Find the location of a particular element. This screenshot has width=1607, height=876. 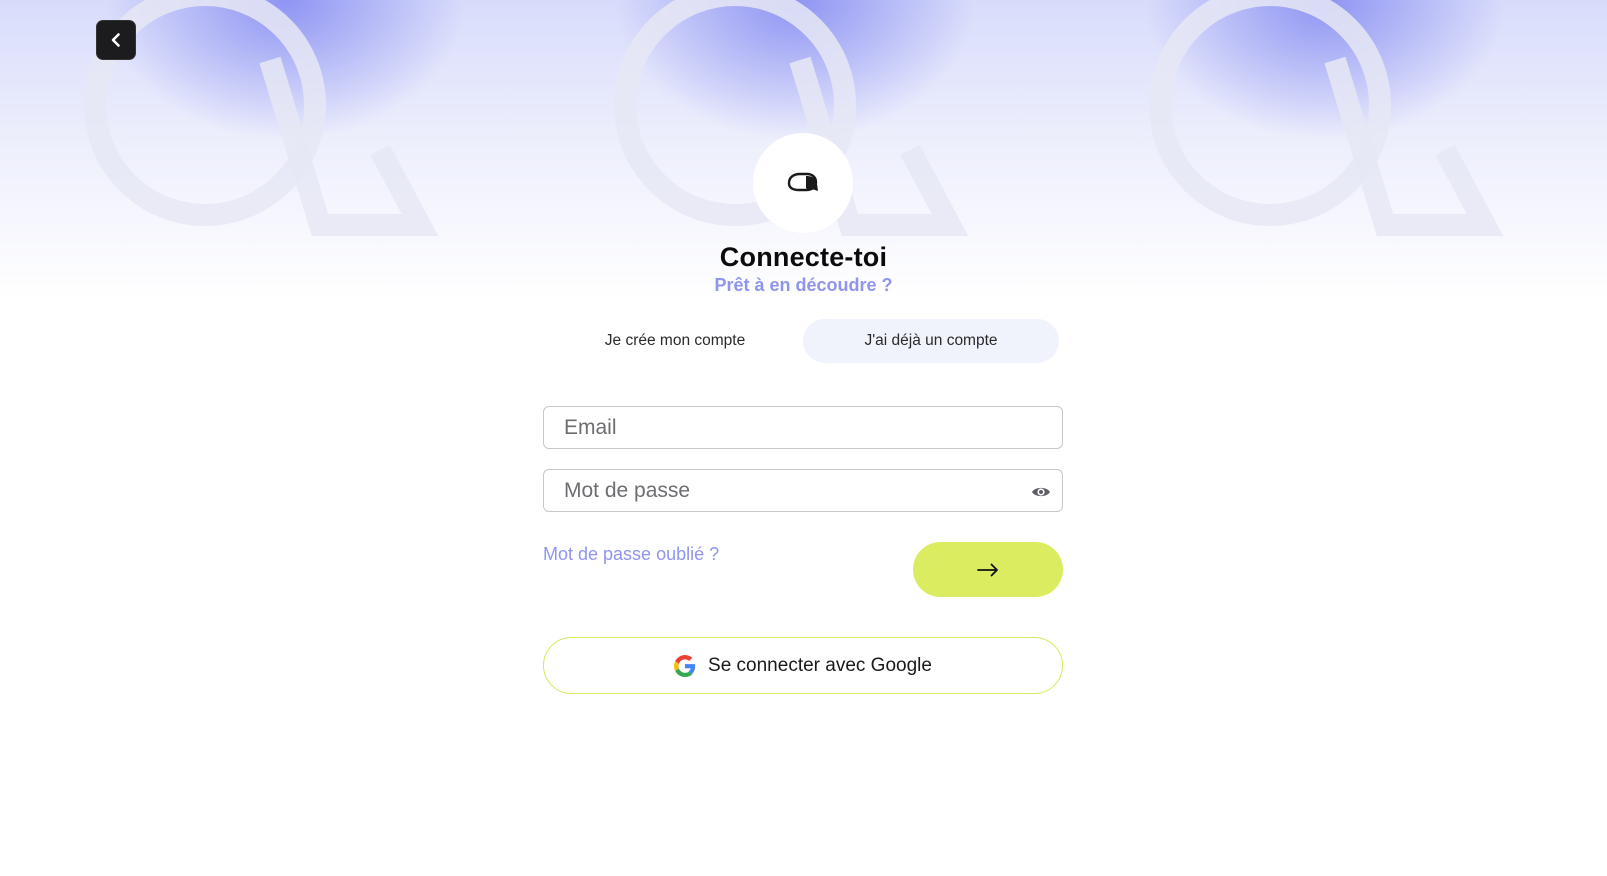

google-signin-button: Se connecter avec Google is located at coordinates (803, 665).